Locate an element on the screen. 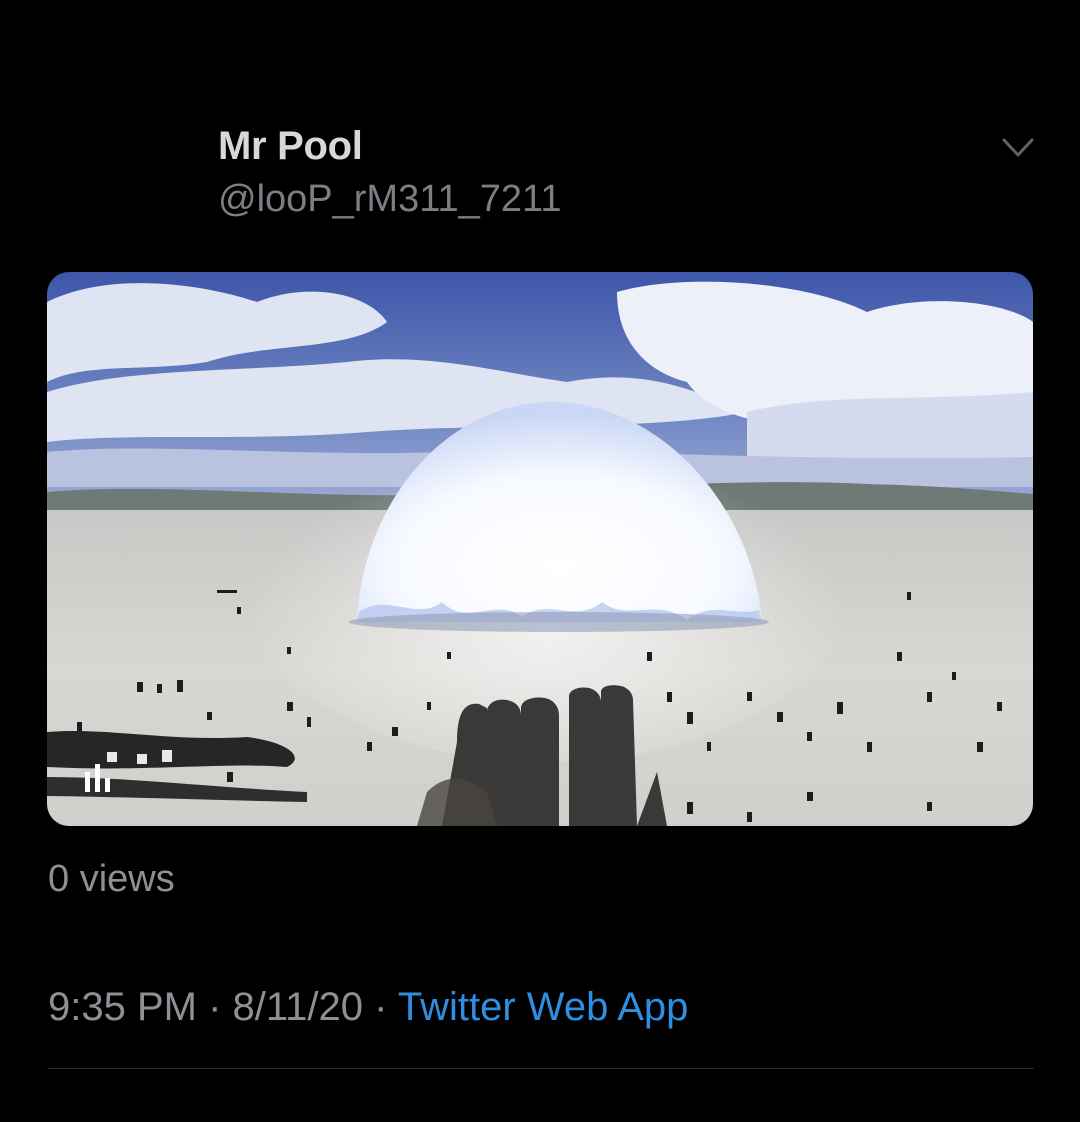  view-count: 0 views is located at coordinates (111, 879).